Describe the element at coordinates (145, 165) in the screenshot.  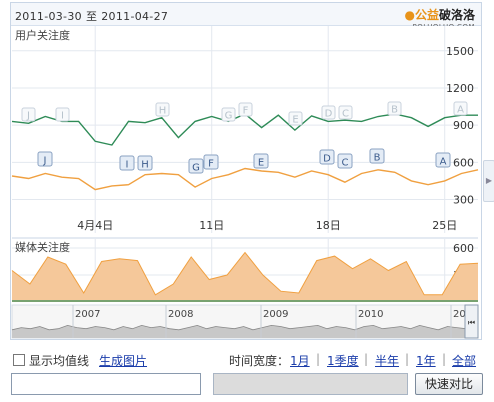
I see `annotation-label: H` at that location.